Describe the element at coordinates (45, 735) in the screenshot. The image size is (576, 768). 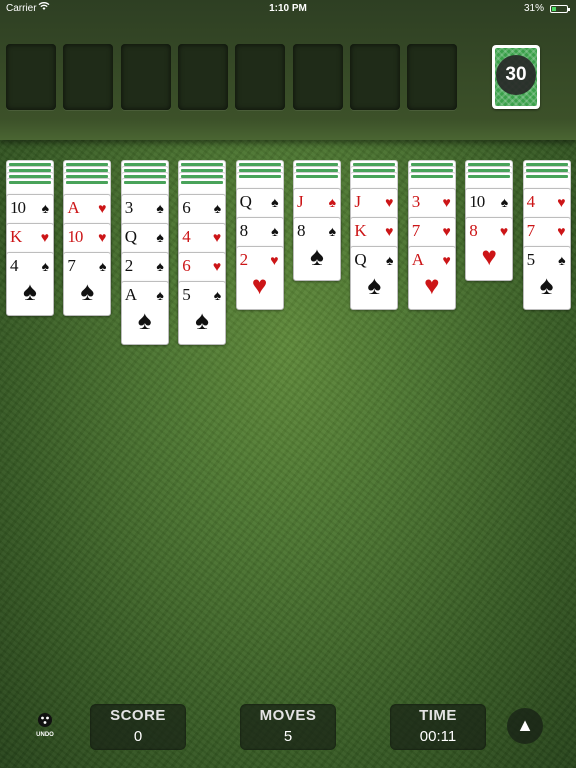
I see `undo-label: UNDO` at that location.